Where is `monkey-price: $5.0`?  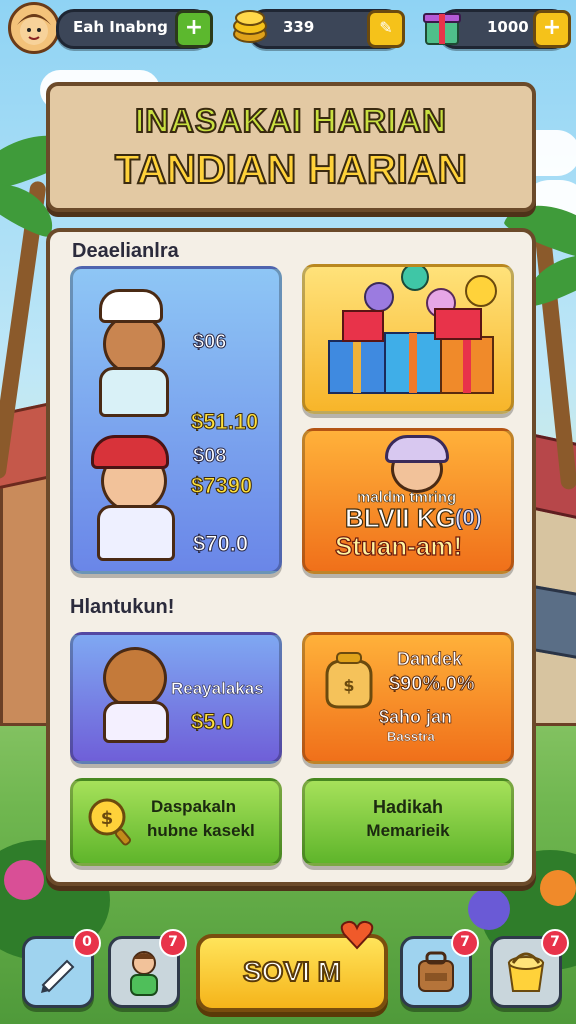
monkey-price: $5.0 is located at coordinates (213, 722).